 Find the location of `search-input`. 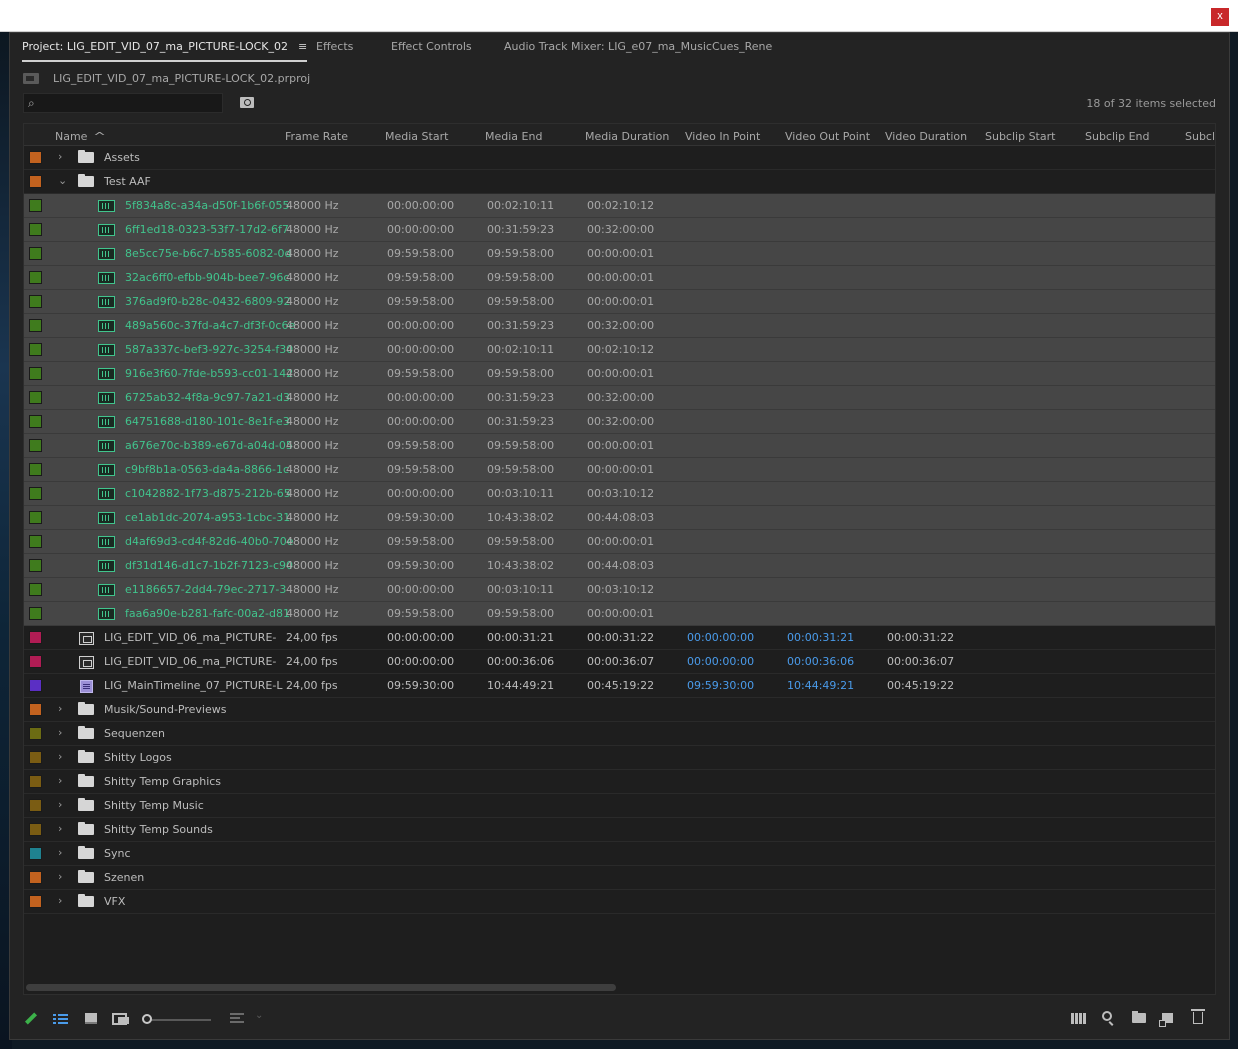

search-input is located at coordinates (132, 103).